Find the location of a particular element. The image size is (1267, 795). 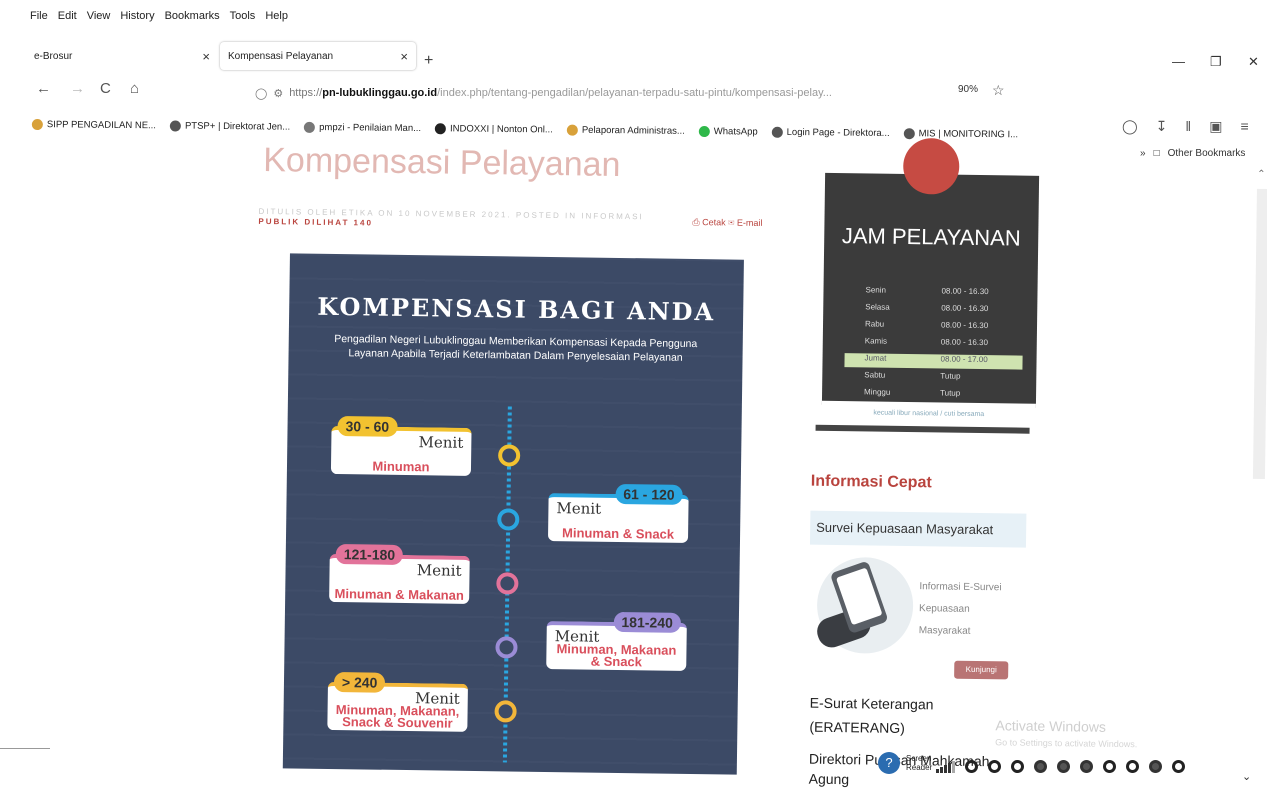

menu-edit: Edit is located at coordinates (67, 21).